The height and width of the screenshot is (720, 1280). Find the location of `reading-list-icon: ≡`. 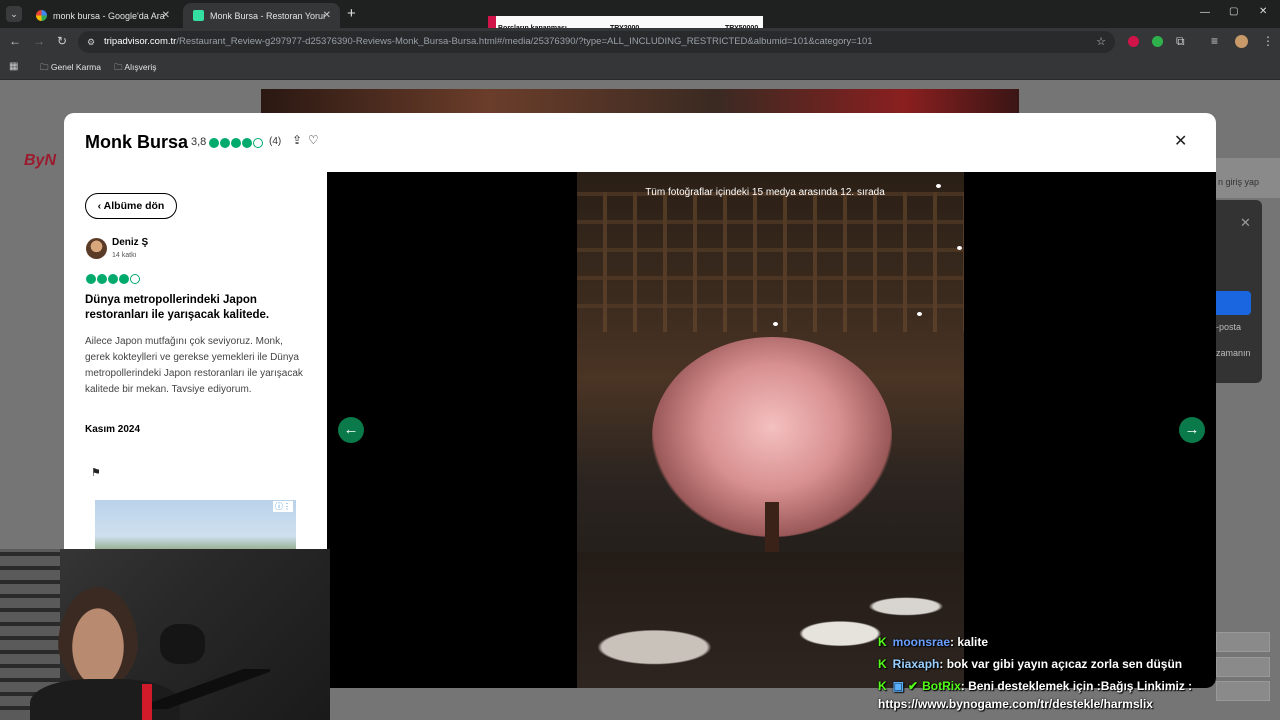

reading-list-icon: ≡ is located at coordinates (1214, 41).